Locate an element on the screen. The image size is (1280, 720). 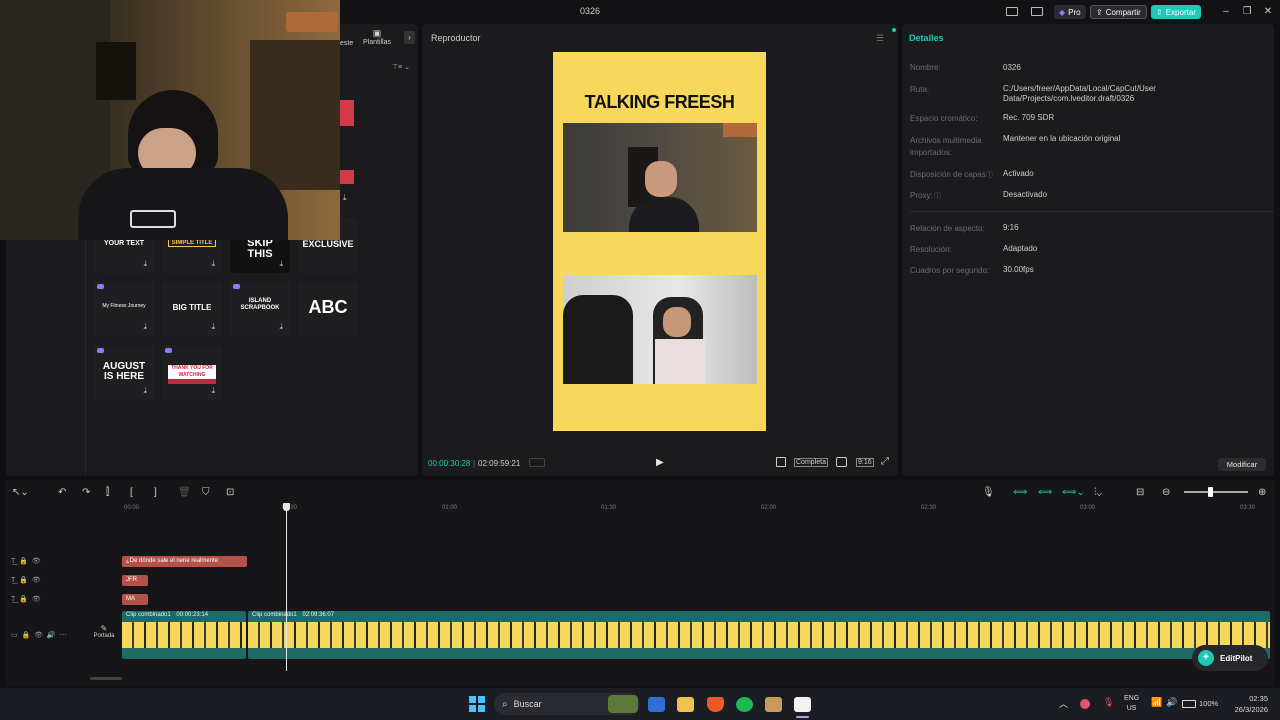
tab-templates: ▣ Plantillas is located at coordinates (377, 37).